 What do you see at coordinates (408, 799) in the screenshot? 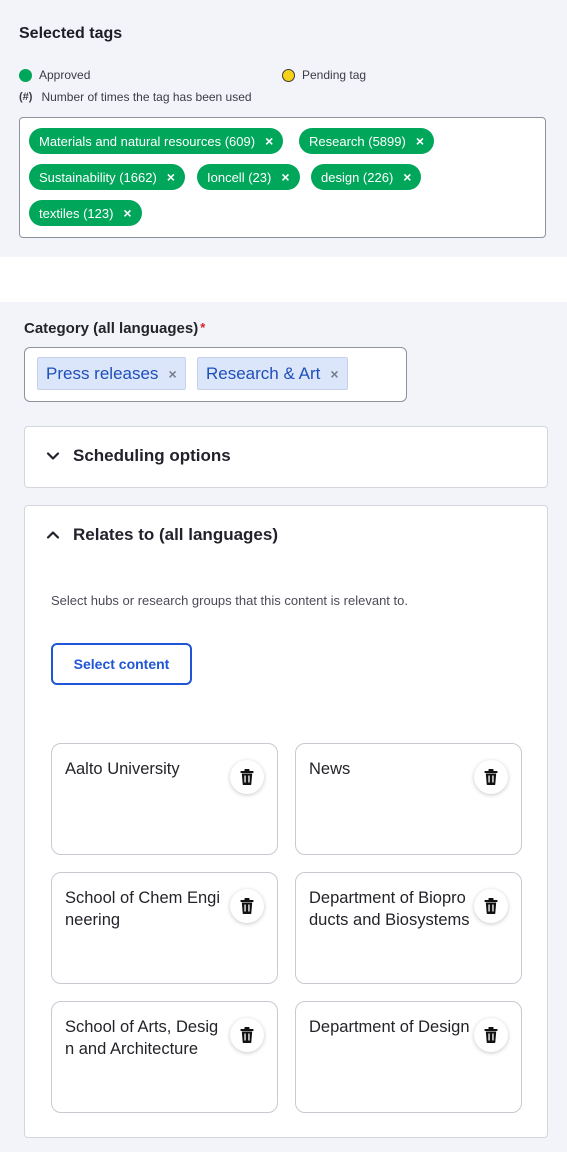
I see `related-item-card: News` at bounding box center [408, 799].